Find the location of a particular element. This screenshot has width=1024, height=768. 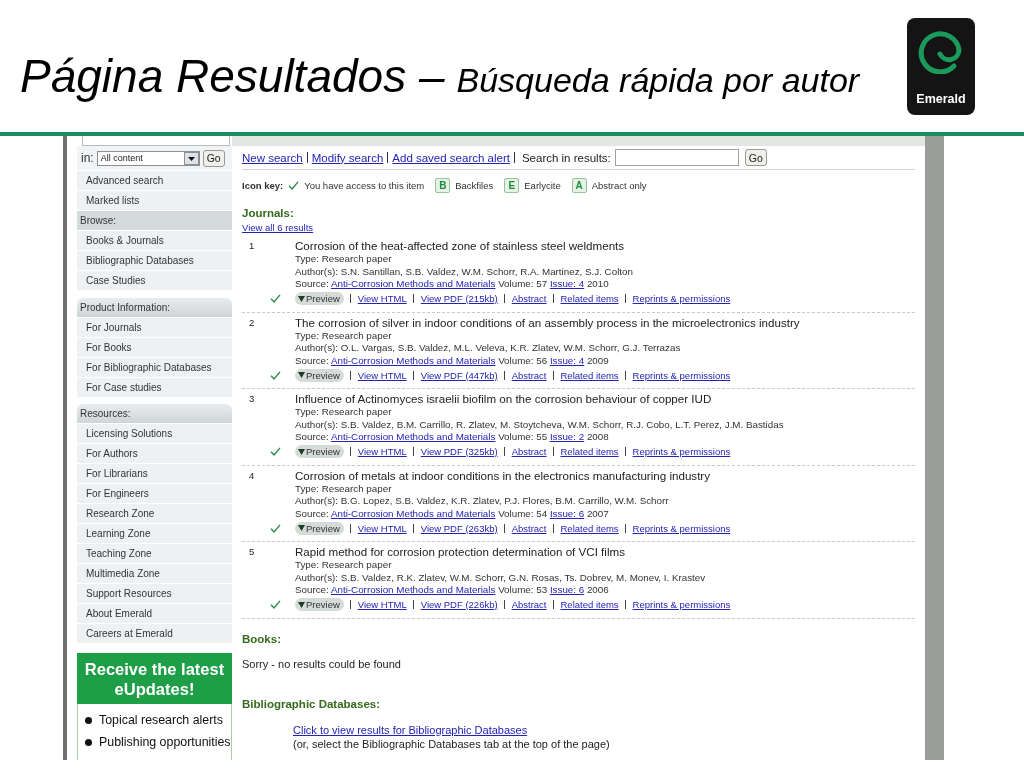

spiral-icon is located at coordinates (941, 51).